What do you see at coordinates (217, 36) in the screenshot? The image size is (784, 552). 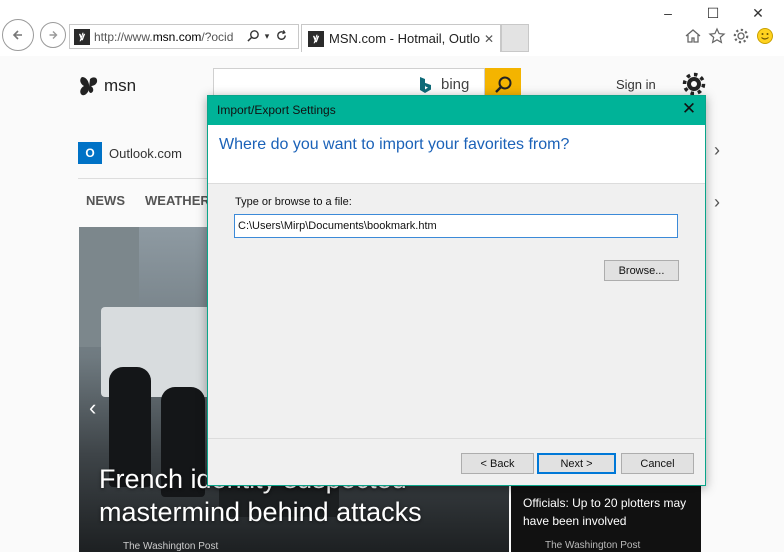 I see `url-rest: /?ocid` at bounding box center [217, 36].